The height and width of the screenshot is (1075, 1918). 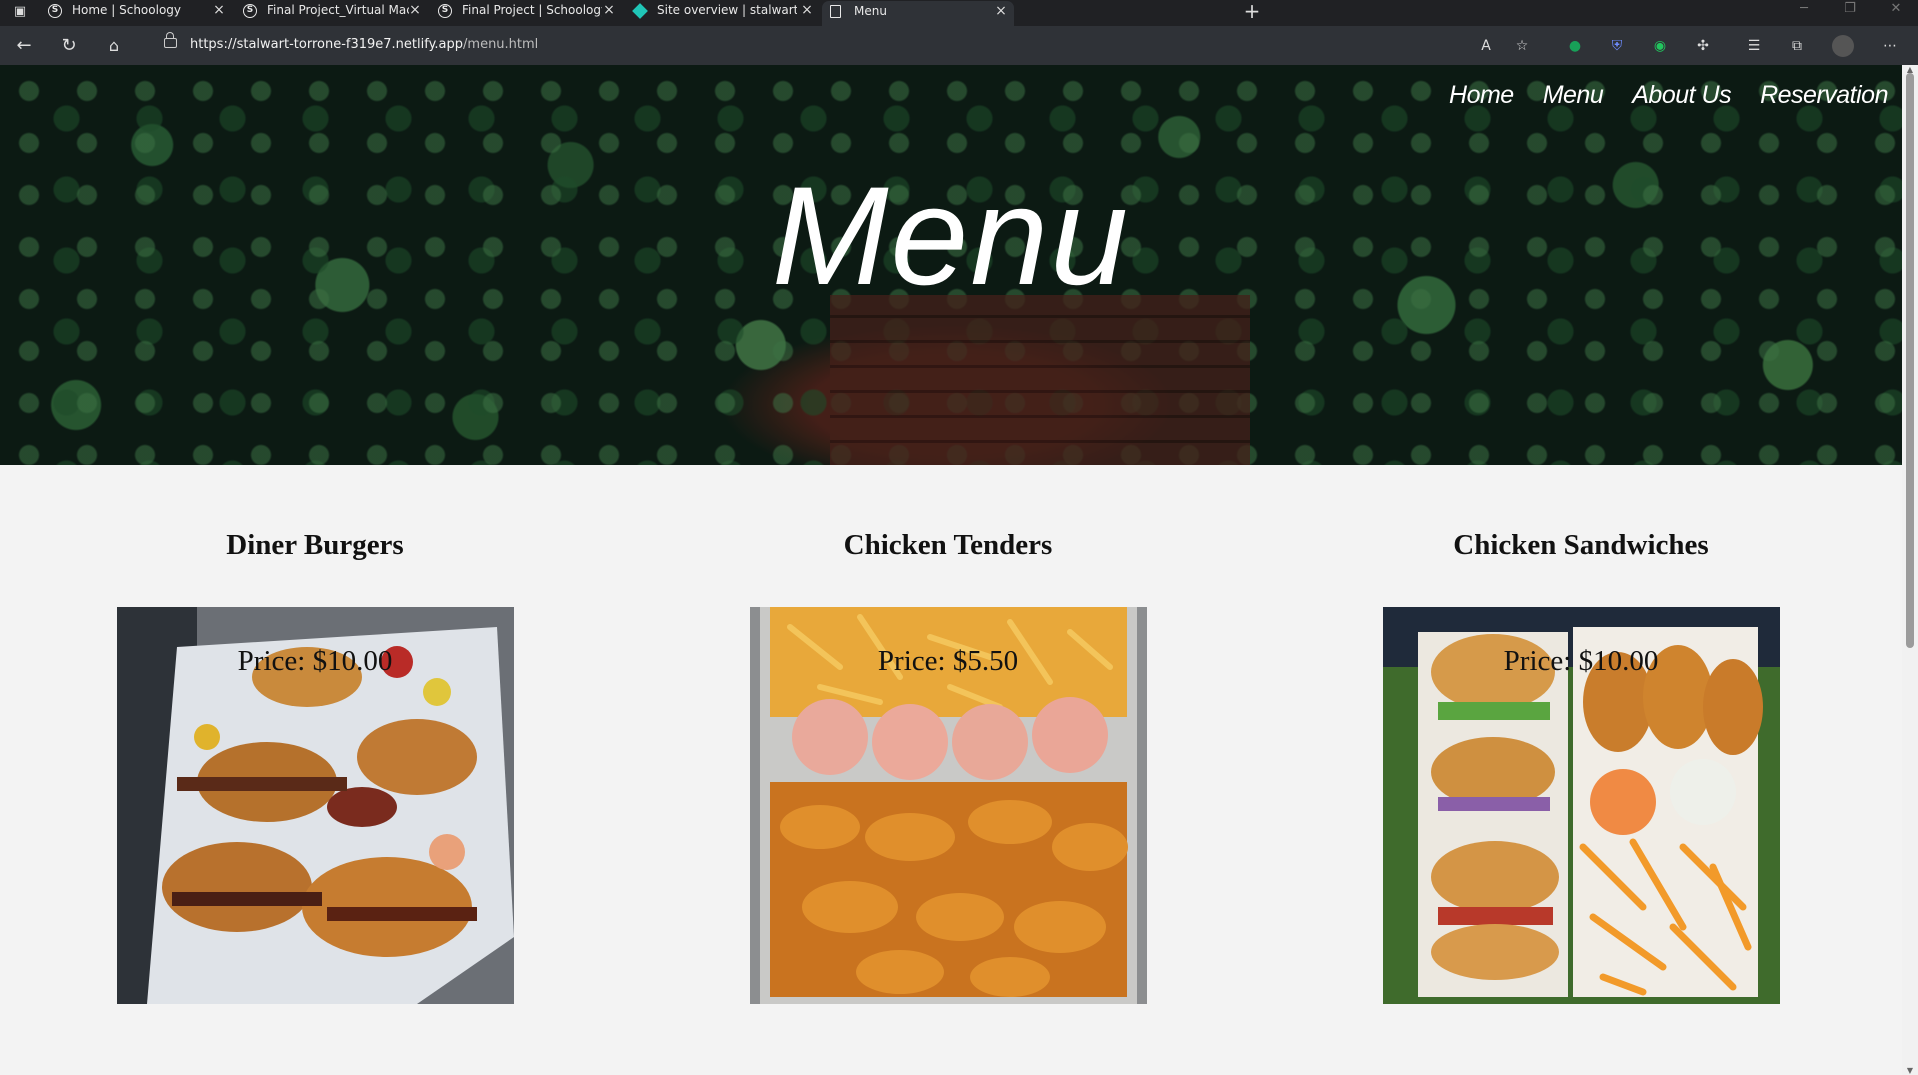 I want to click on site-nav: Home Menu About Us Reservation, so click(x=1668, y=95).